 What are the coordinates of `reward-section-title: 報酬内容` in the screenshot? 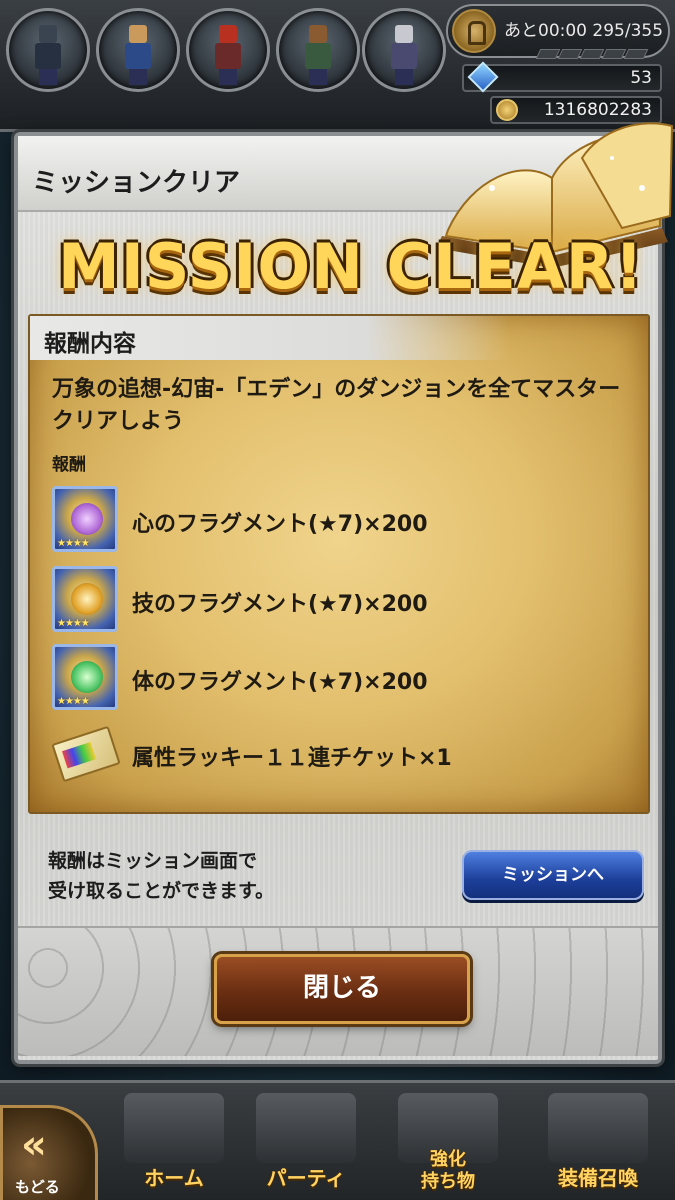 It's located at (90, 344).